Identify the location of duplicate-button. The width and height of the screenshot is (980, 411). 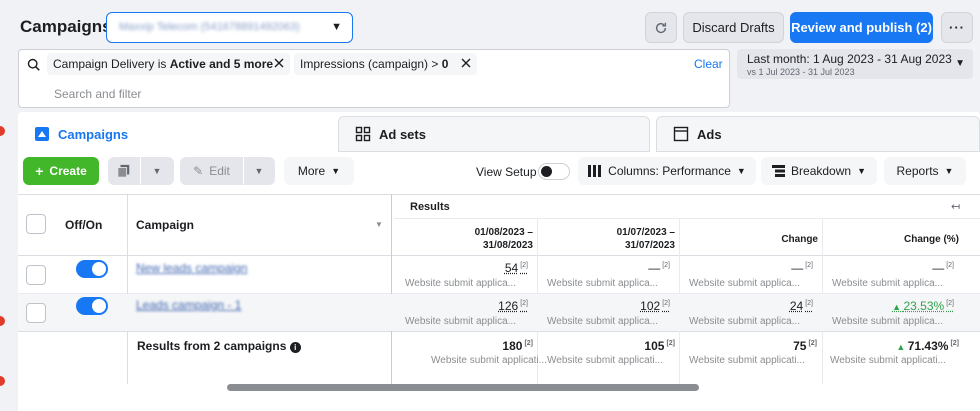
(124, 171).